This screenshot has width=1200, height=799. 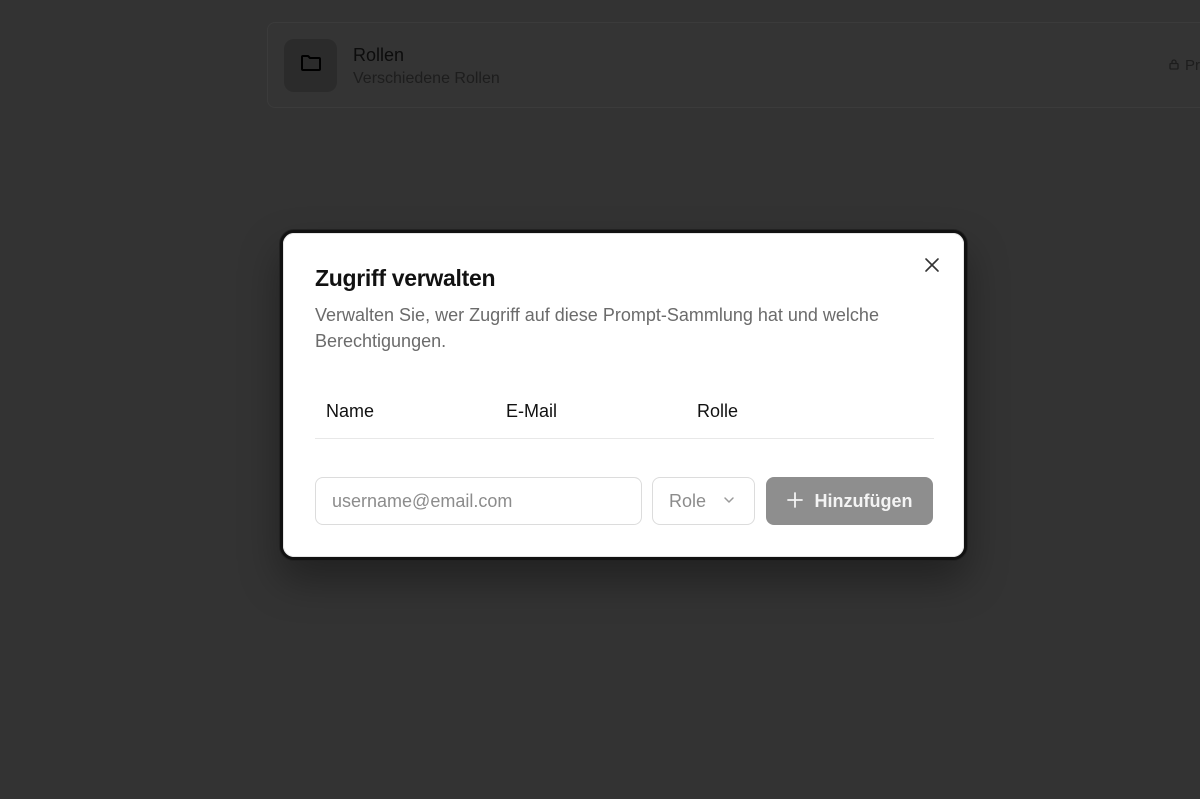 What do you see at coordinates (379, 55) in the screenshot?
I see `collection-title: Rollen` at bounding box center [379, 55].